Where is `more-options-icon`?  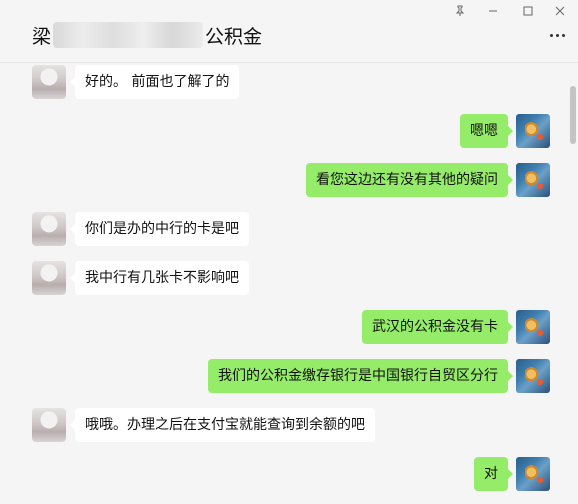
more-options-icon is located at coordinates (558, 36).